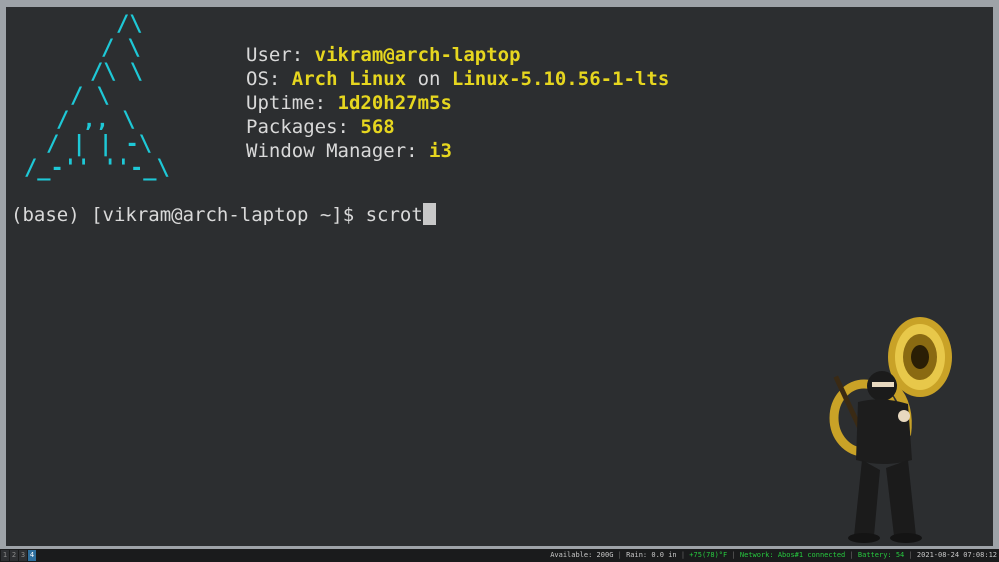  Describe the element at coordinates (429, 79) in the screenshot. I see `os-on: on` at that location.